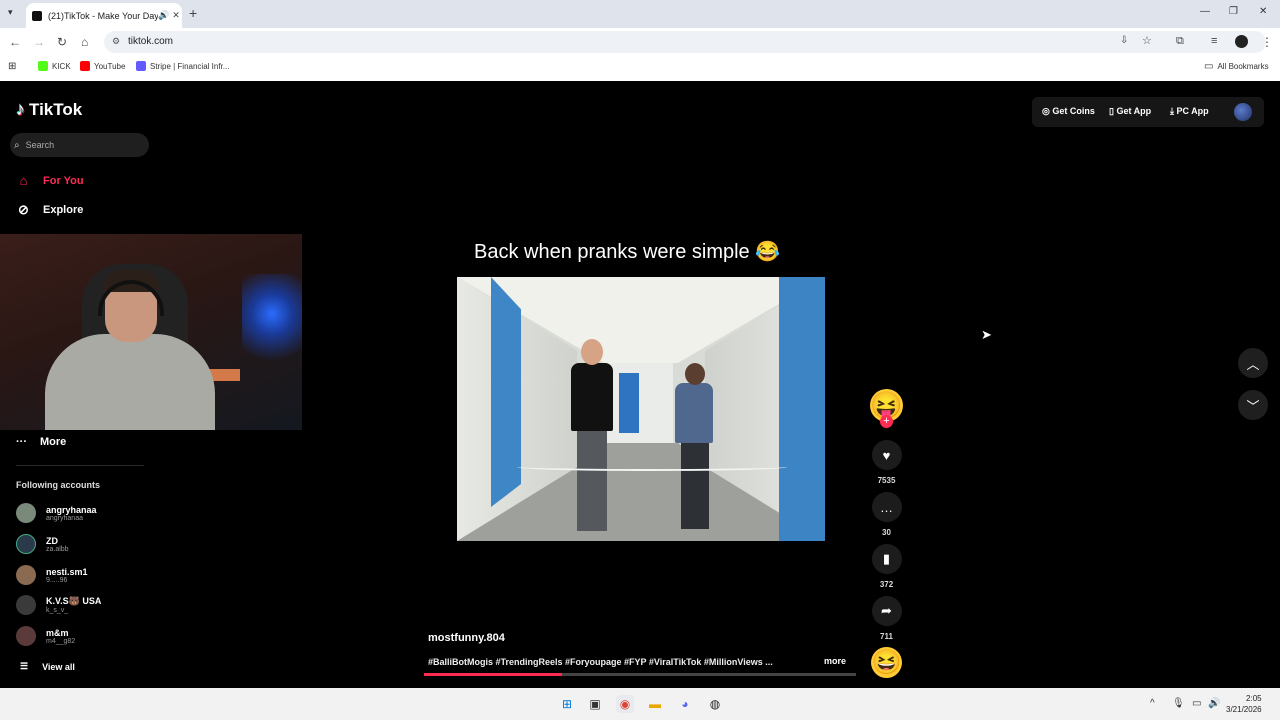  What do you see at coordinates (1205, 11) in the screenshot?
I see `minimize-button: —` at bounding box center [1205, 11].